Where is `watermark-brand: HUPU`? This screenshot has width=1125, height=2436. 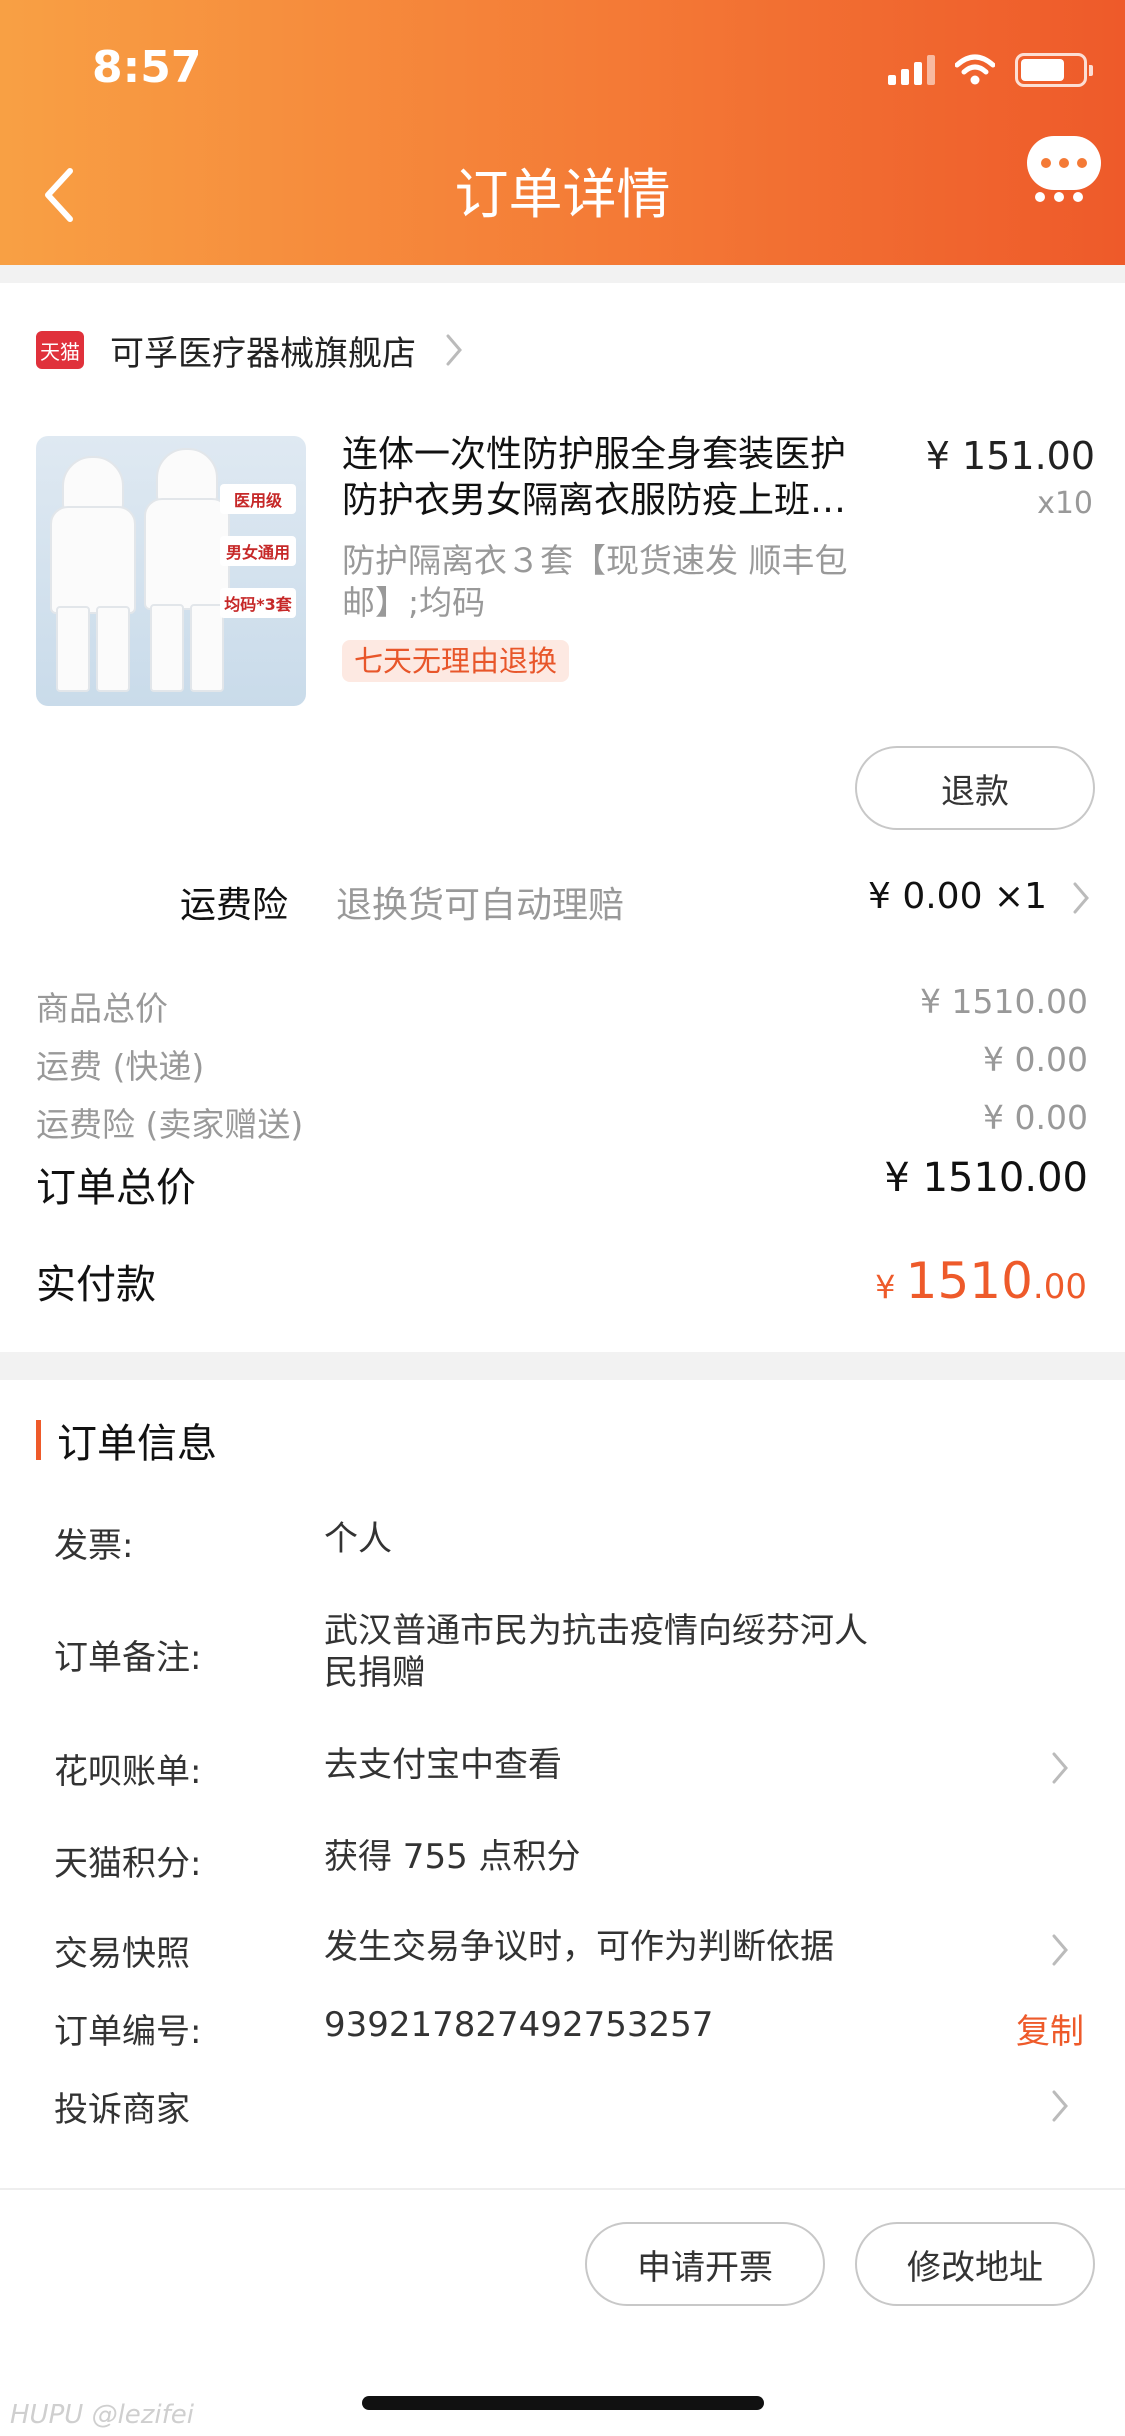
watermark-brand: HUPU is located at coordinates (47, 2415).